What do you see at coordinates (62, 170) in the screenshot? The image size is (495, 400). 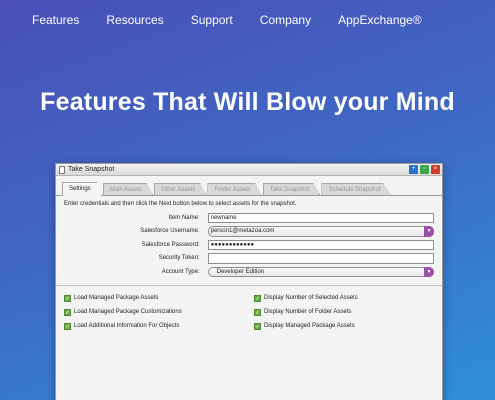 I see `document-icon` at bounding box center [62, 170].